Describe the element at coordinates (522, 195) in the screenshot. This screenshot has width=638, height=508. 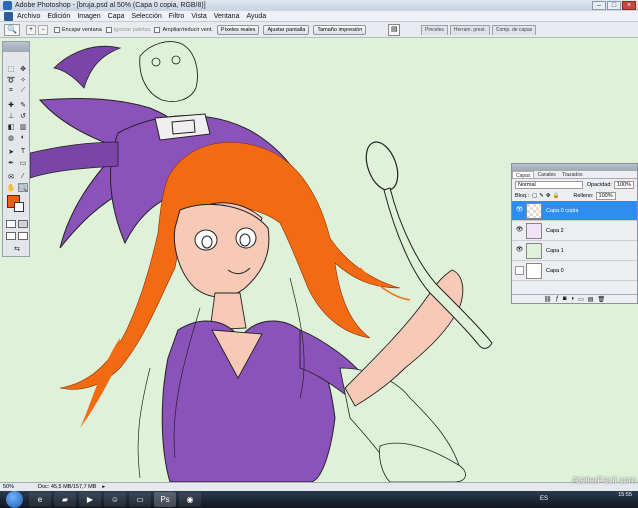
I see `lock-label: Bloq.:` at that location.